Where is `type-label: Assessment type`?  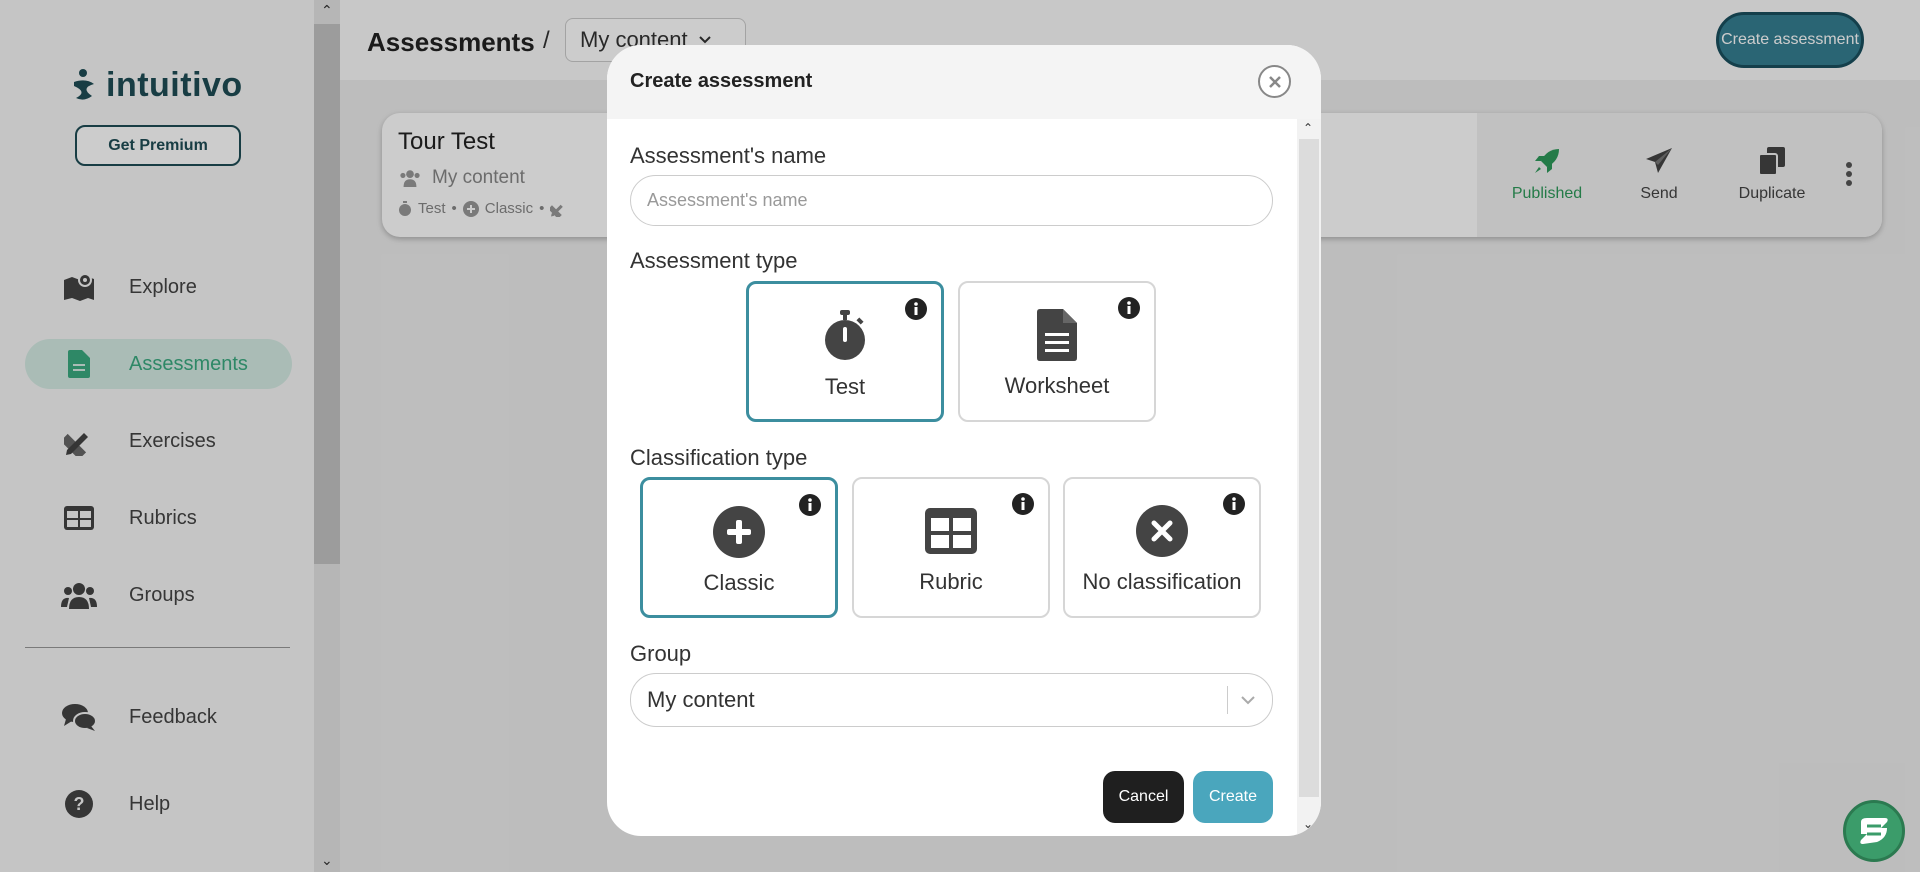 type-label: Assessment type is located at coordinates (714, 260).